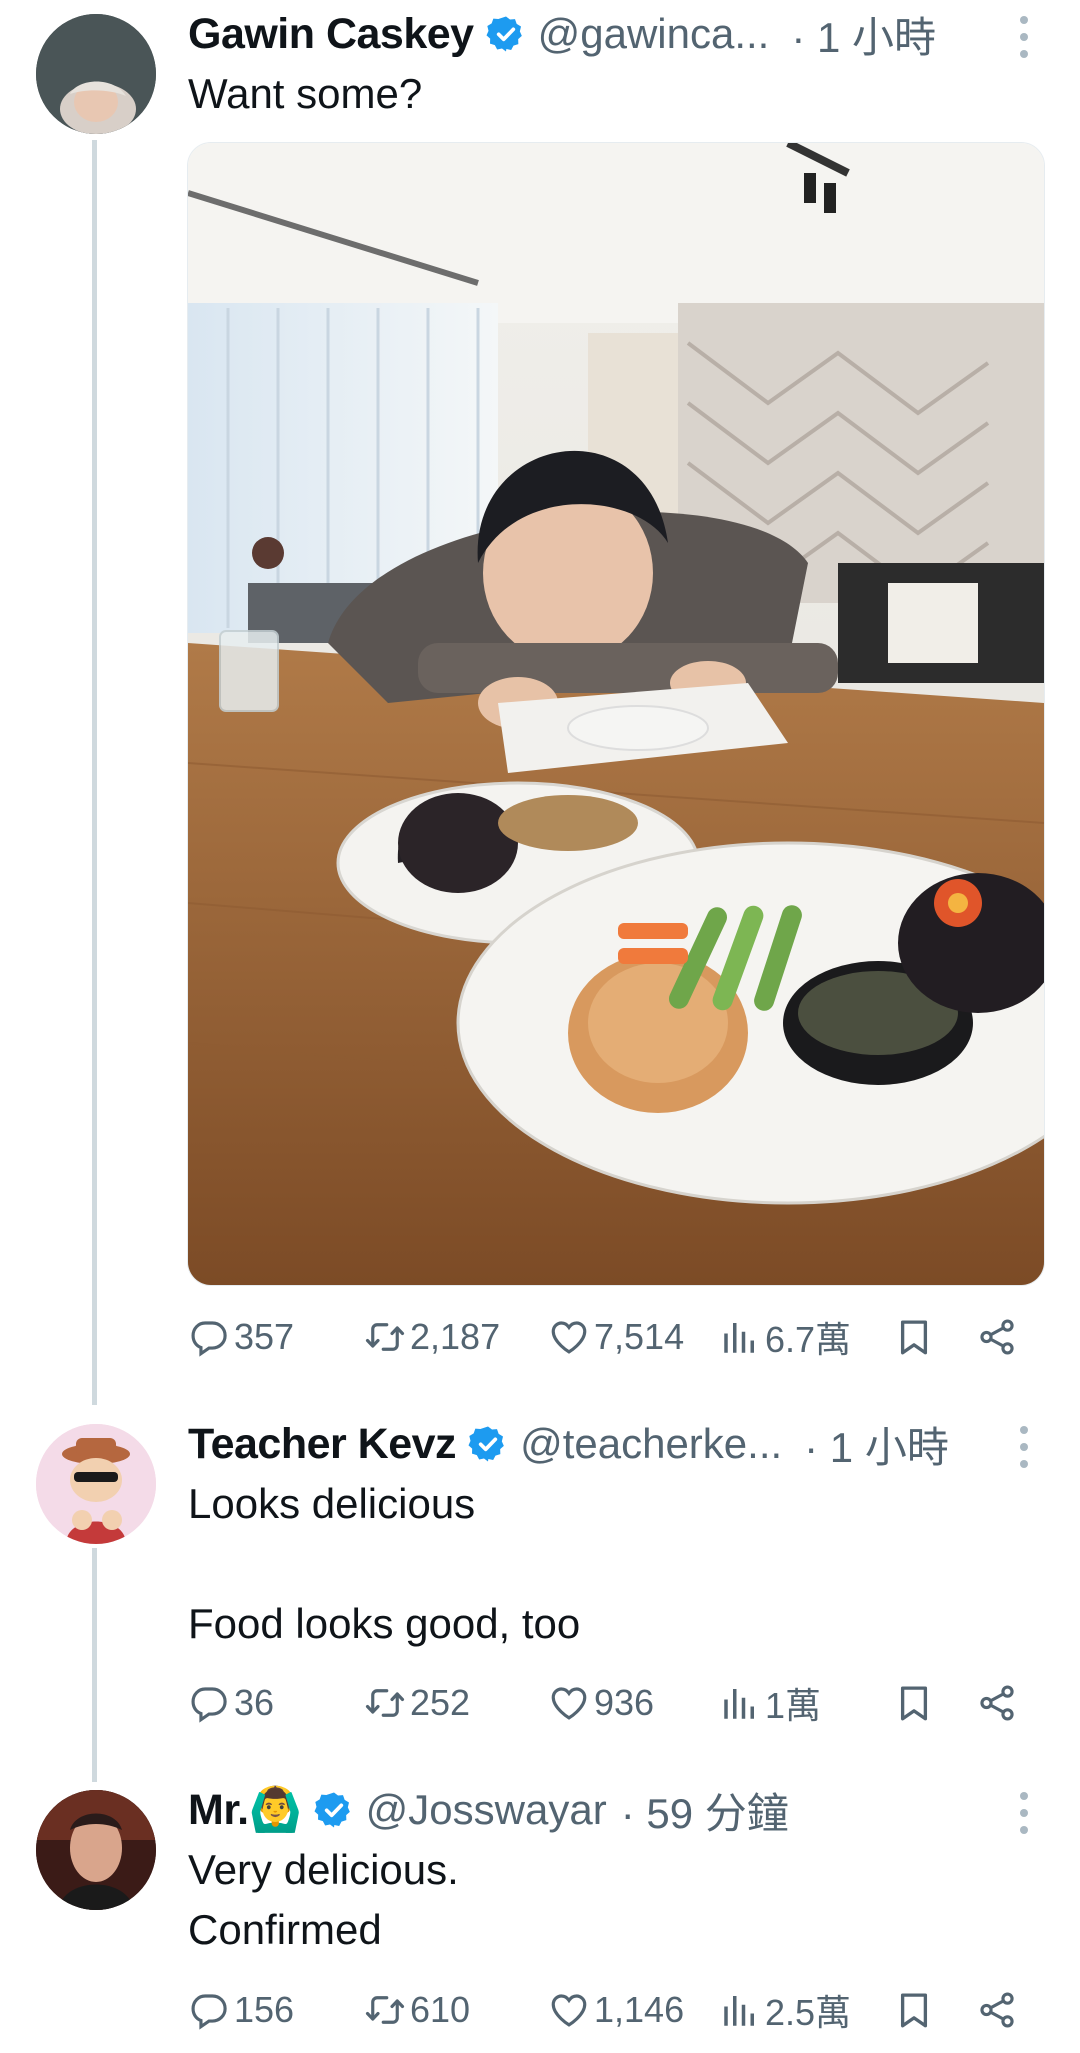 This screenshot has width=1080, height=2053. What do you see at coordinates (264, 1336) in the screenshot?
I see `reply-count: 357` at bounding box center [264, 1336].